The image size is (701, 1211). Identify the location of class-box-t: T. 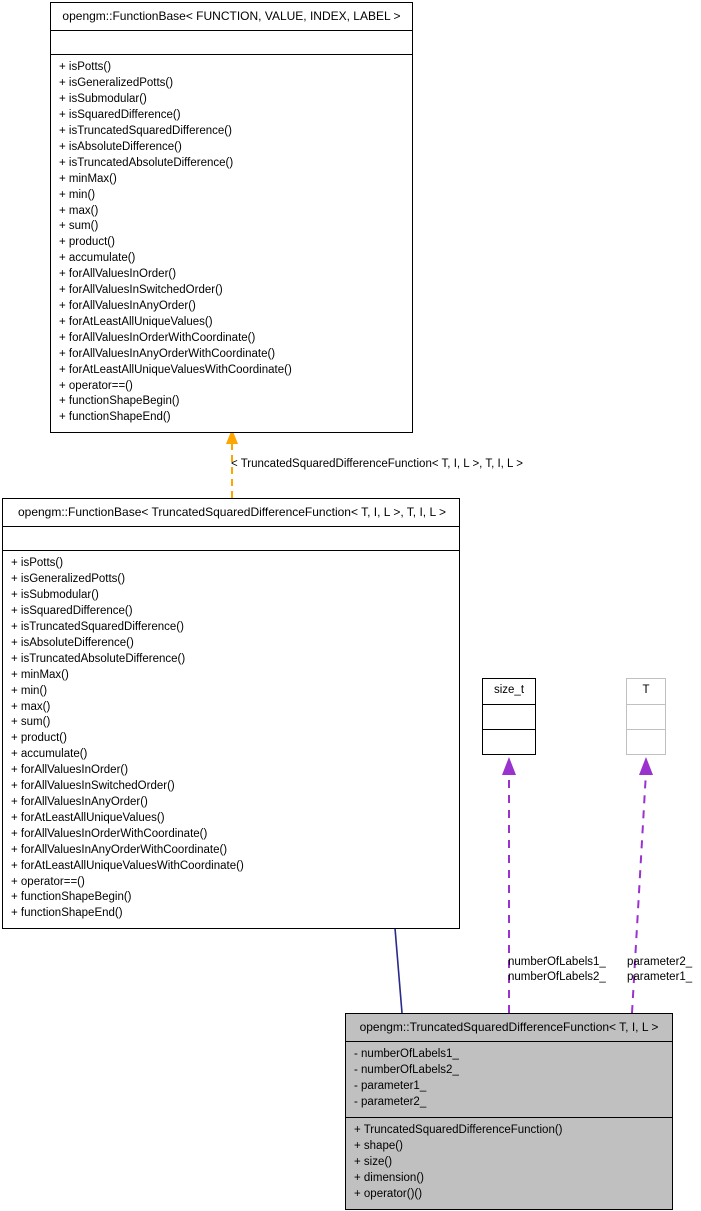
(646, 716).